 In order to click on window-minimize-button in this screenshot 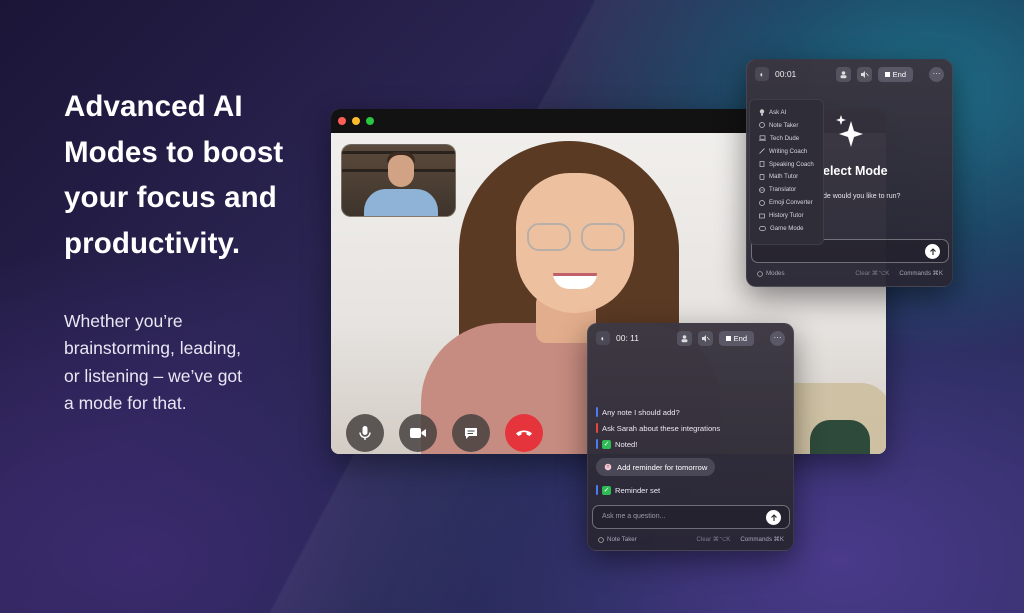, I will do `click(356, 121)`.